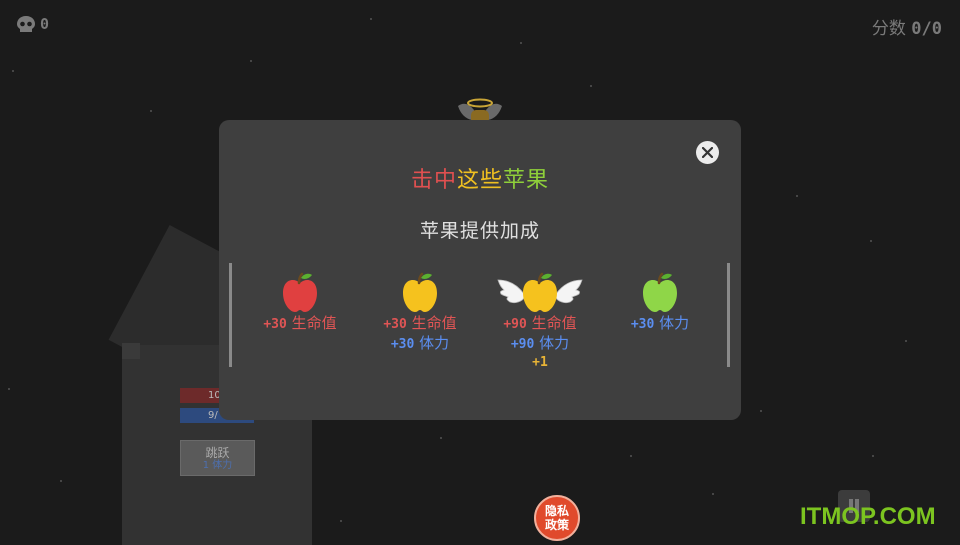 Image resolution: width=960 pixels, height=545 pixels. Describe the element at coordinates (420, 323) in the screenshot. I see `apple-yellow-effect-1: +30 生命值` at that location.